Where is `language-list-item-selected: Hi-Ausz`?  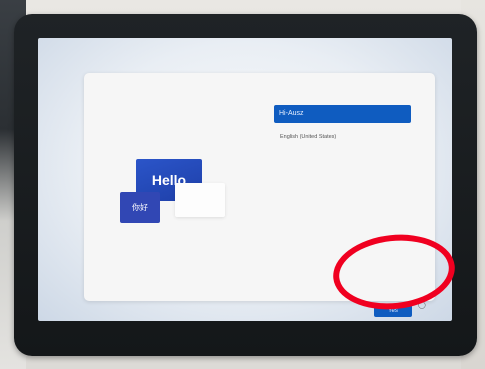 language-list-item-selected: Hi-Ausz is located at coordinates (342, 114).